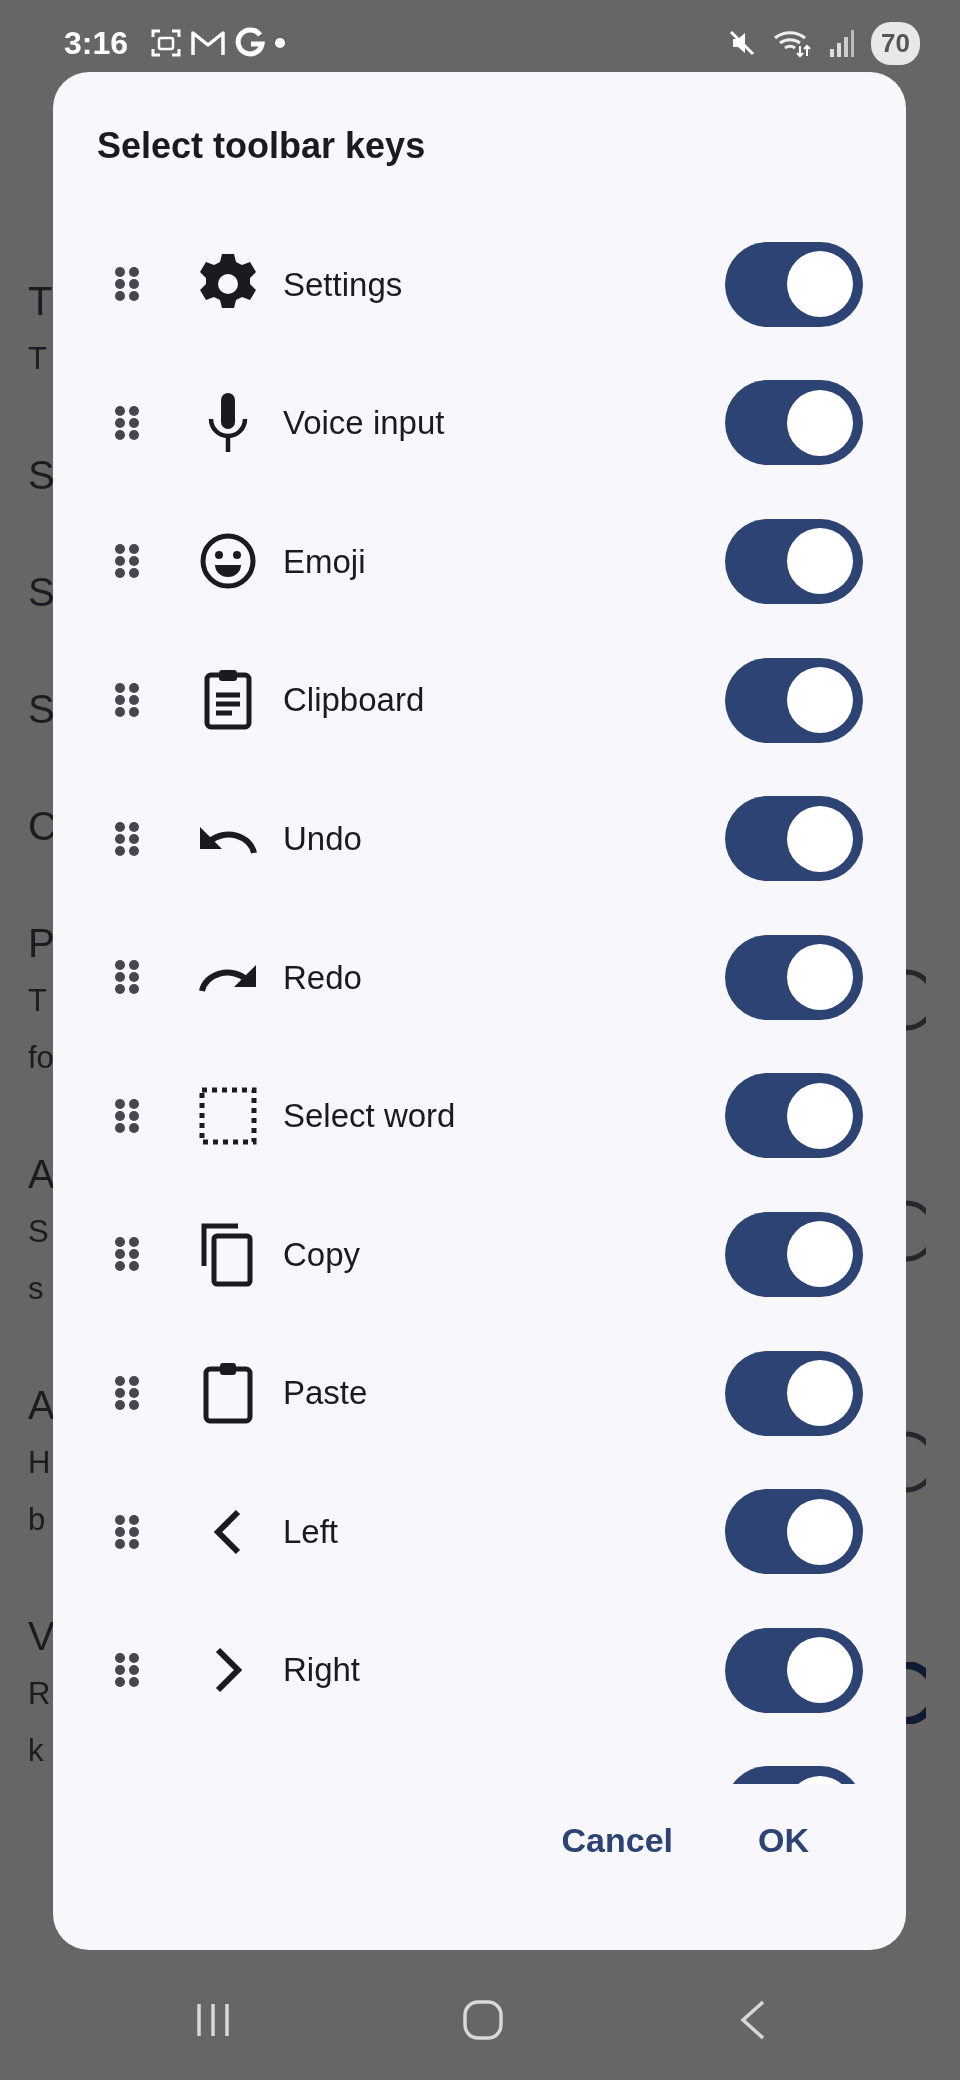 The height and width of the screenshot is (2080, 960). Describe the element at coordinates (324, 561) in the screenshot. I see `key-label: Emoji` at that location.